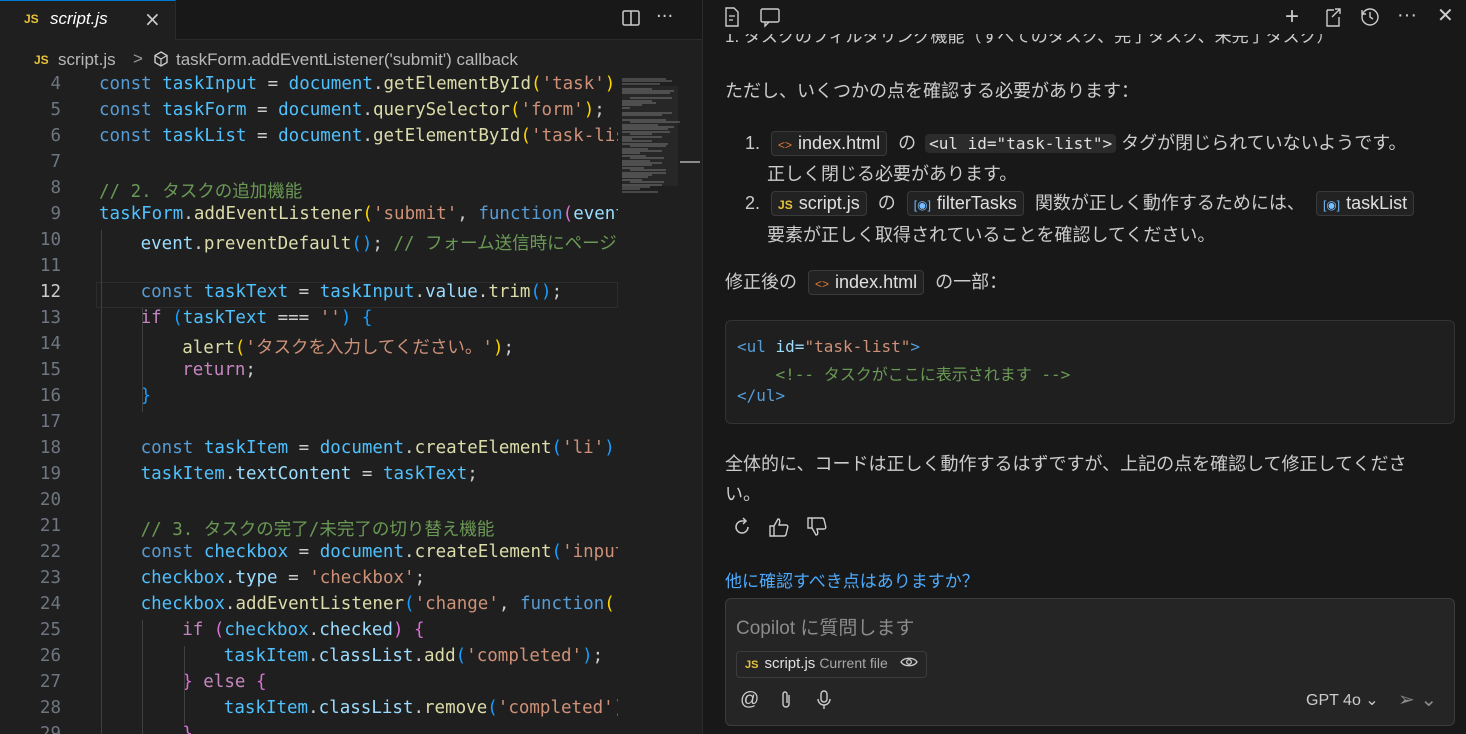 The width and height of the screenshot is (1466, 734). What do you see at coordinates (1292, 17) in the screenshot?
I see `new-chat-icon: +` at bounding box center [1292, 17].